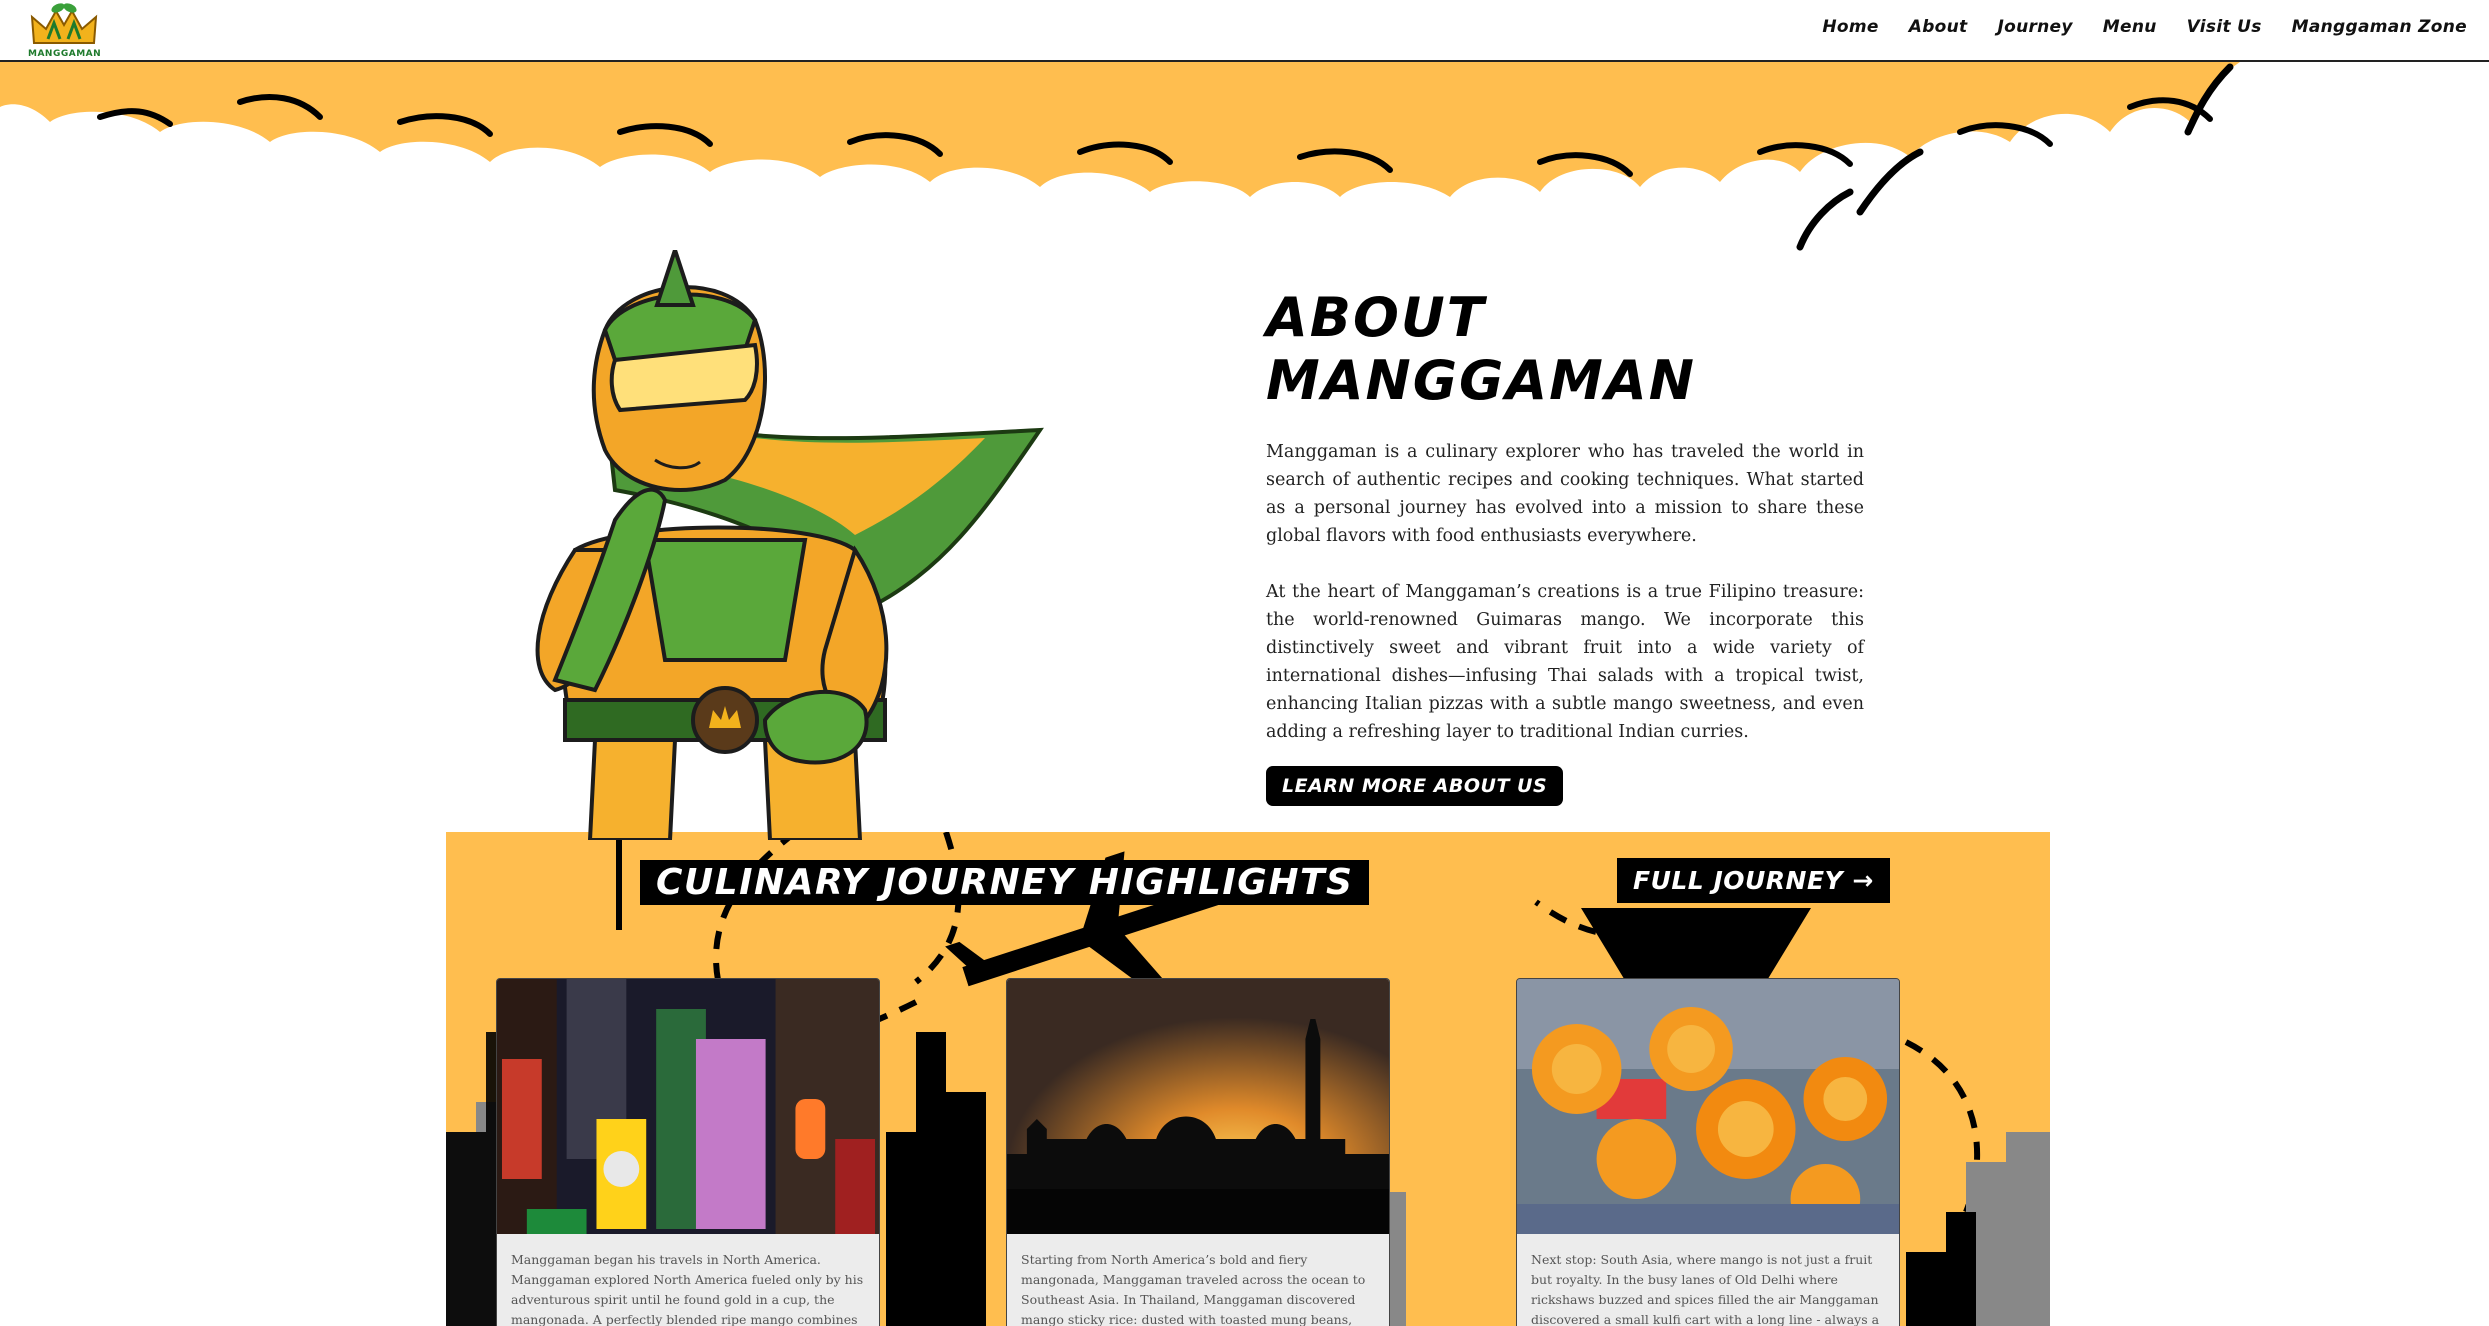 The height and width of the screenshot is (1326, 2489). What do you see at coordinates (1415, 786) in the screenshot?
I see `learn-more-button: Learn More About Us` at bounding box center [1415, 786].